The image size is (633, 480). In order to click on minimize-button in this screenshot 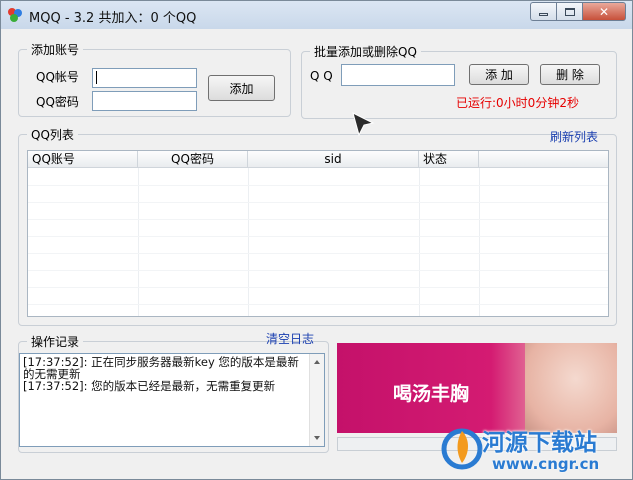, I will do `click(543, 11)`.